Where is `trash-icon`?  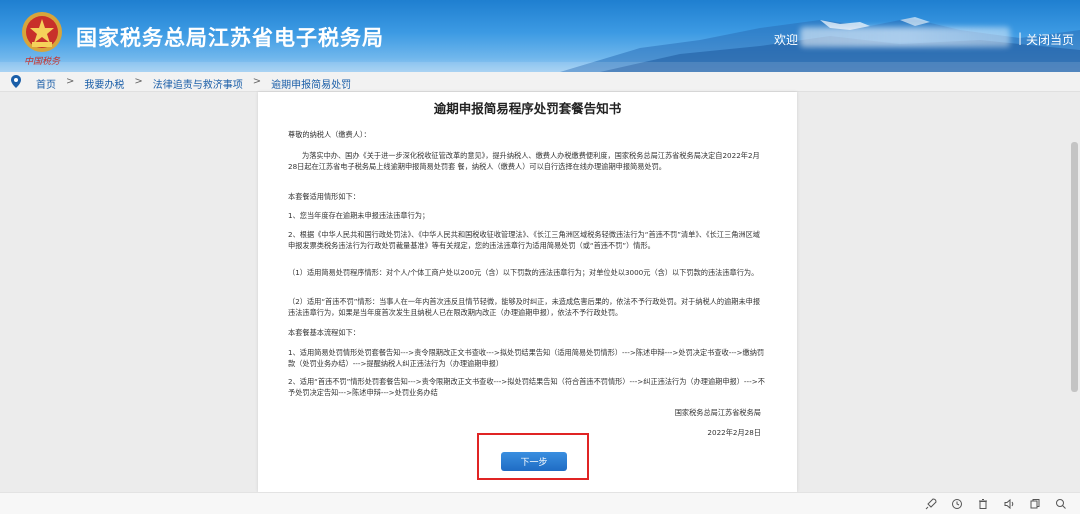 trash-icon is located at coordinates (983, 504).